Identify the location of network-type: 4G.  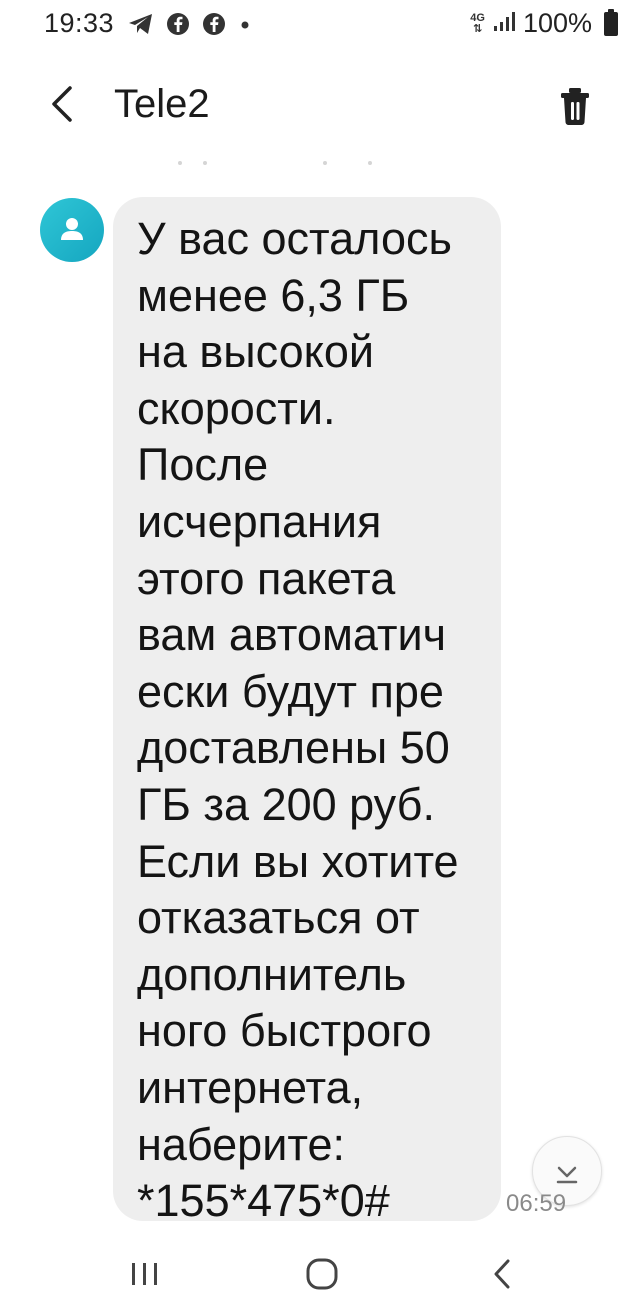
(477, 17).